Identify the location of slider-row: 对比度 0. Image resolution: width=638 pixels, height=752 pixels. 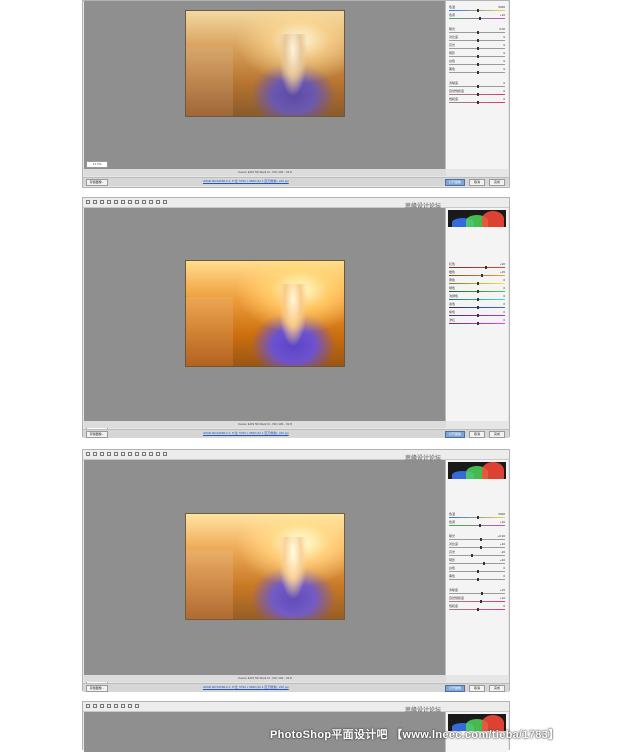
(477, 39).